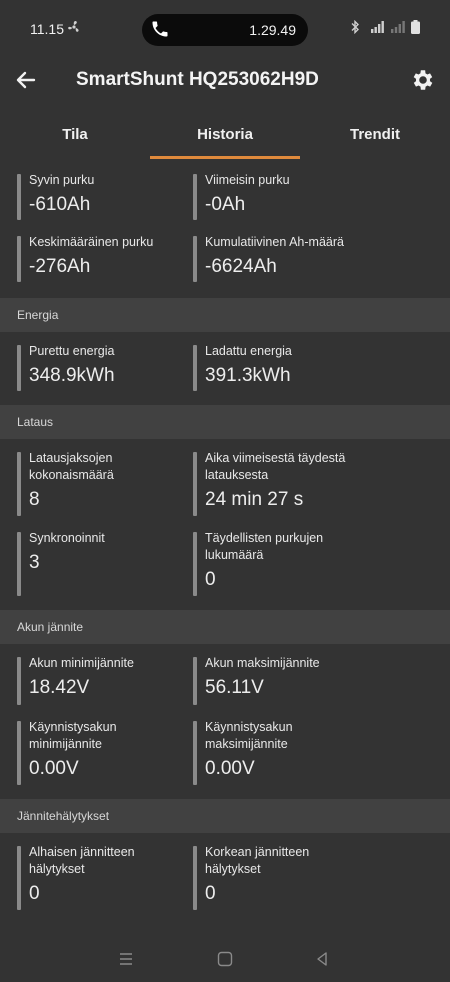 The height and width of the screenshot is (982, 450). Describe the element at coordinates (60, 204) in the screenshot. I see `stat-value: -610Ah` at that location.